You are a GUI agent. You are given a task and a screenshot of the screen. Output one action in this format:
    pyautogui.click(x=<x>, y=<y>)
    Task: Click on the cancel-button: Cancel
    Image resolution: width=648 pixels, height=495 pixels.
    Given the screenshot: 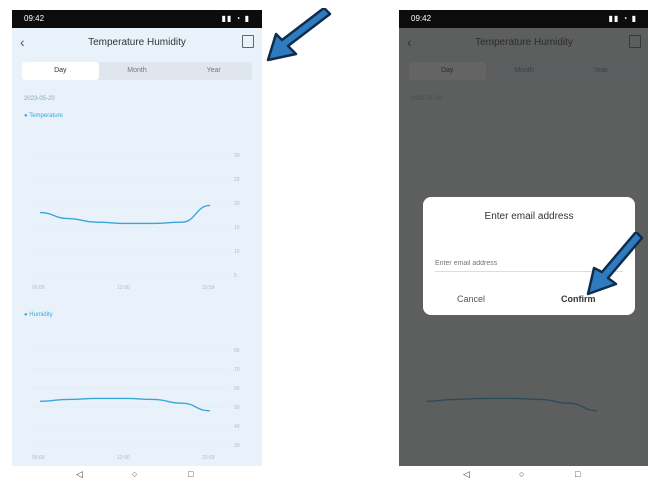 What is the action you would take?
    pyautogui.click(x=471, y=299)
    